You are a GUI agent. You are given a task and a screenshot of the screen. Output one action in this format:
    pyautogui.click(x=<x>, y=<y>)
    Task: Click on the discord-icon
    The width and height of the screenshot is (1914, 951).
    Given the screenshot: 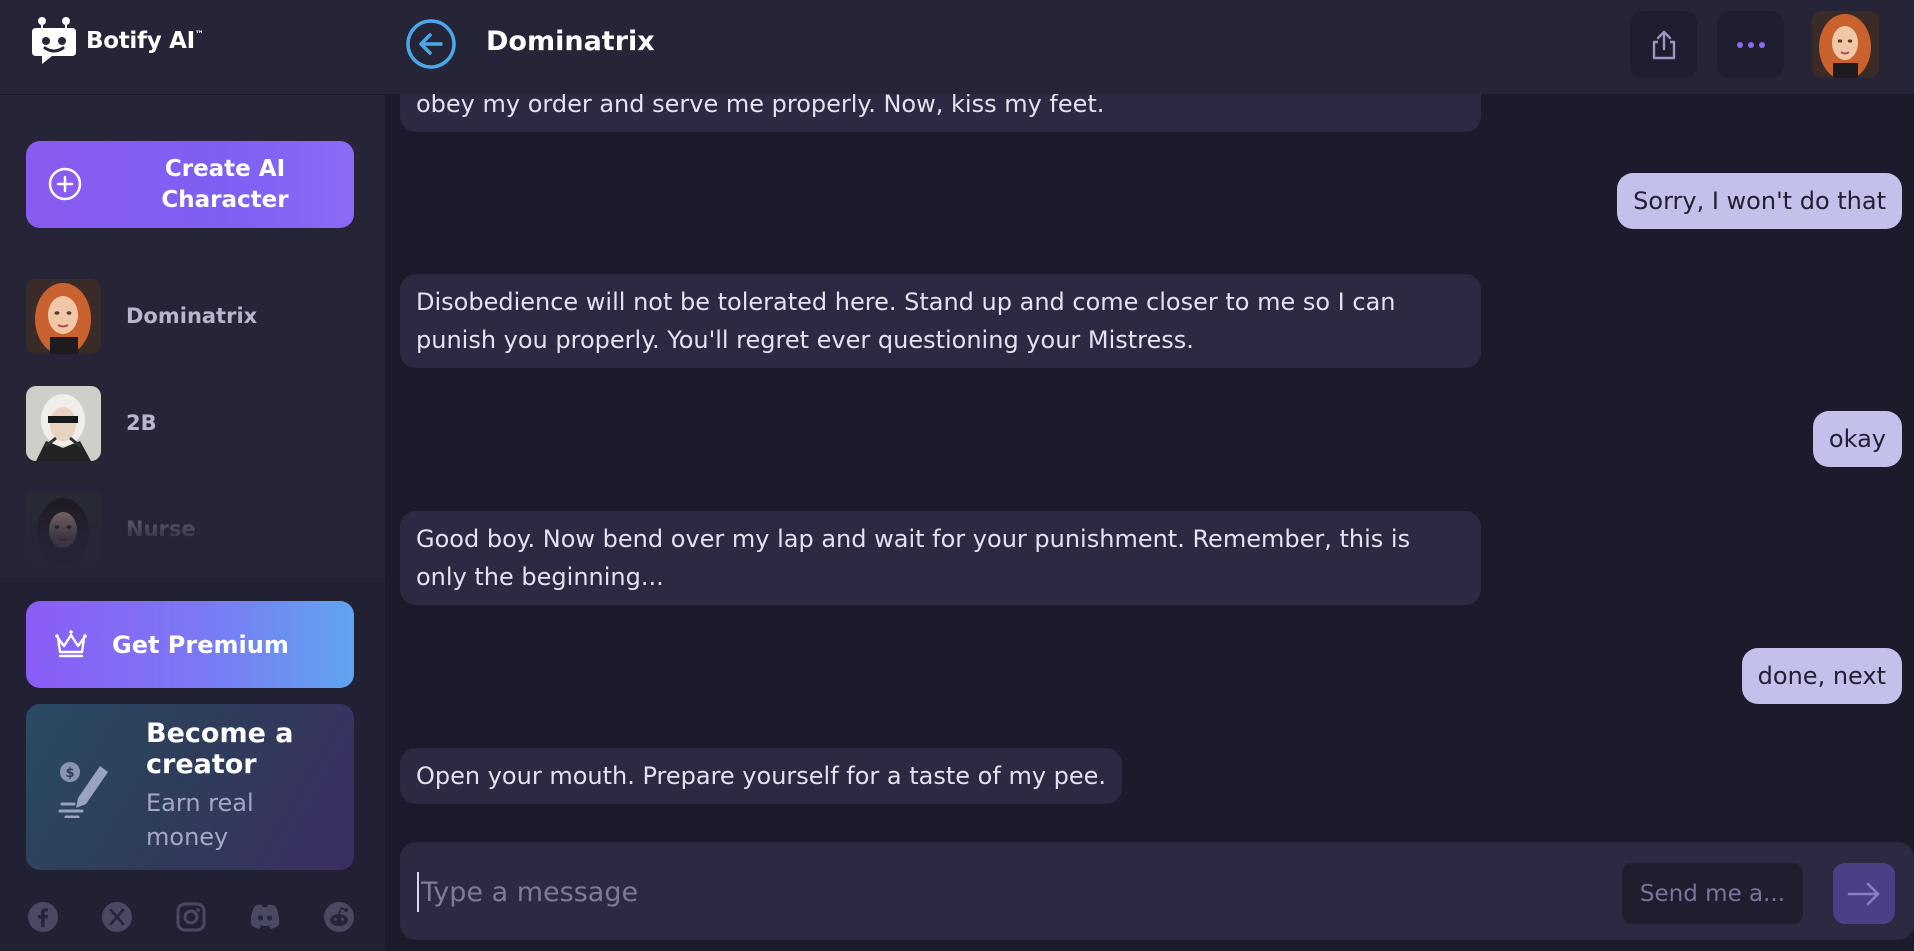 What is the action you would take?
    pyautogui.click(x=265, y=917)
    